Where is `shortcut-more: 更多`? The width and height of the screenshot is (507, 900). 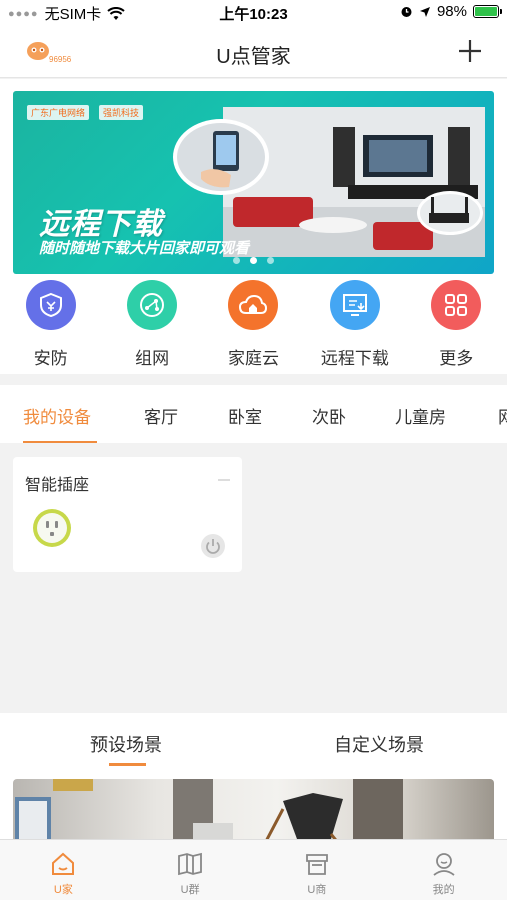
shortcut-more: 更多 is located at coordinates (456, 324).